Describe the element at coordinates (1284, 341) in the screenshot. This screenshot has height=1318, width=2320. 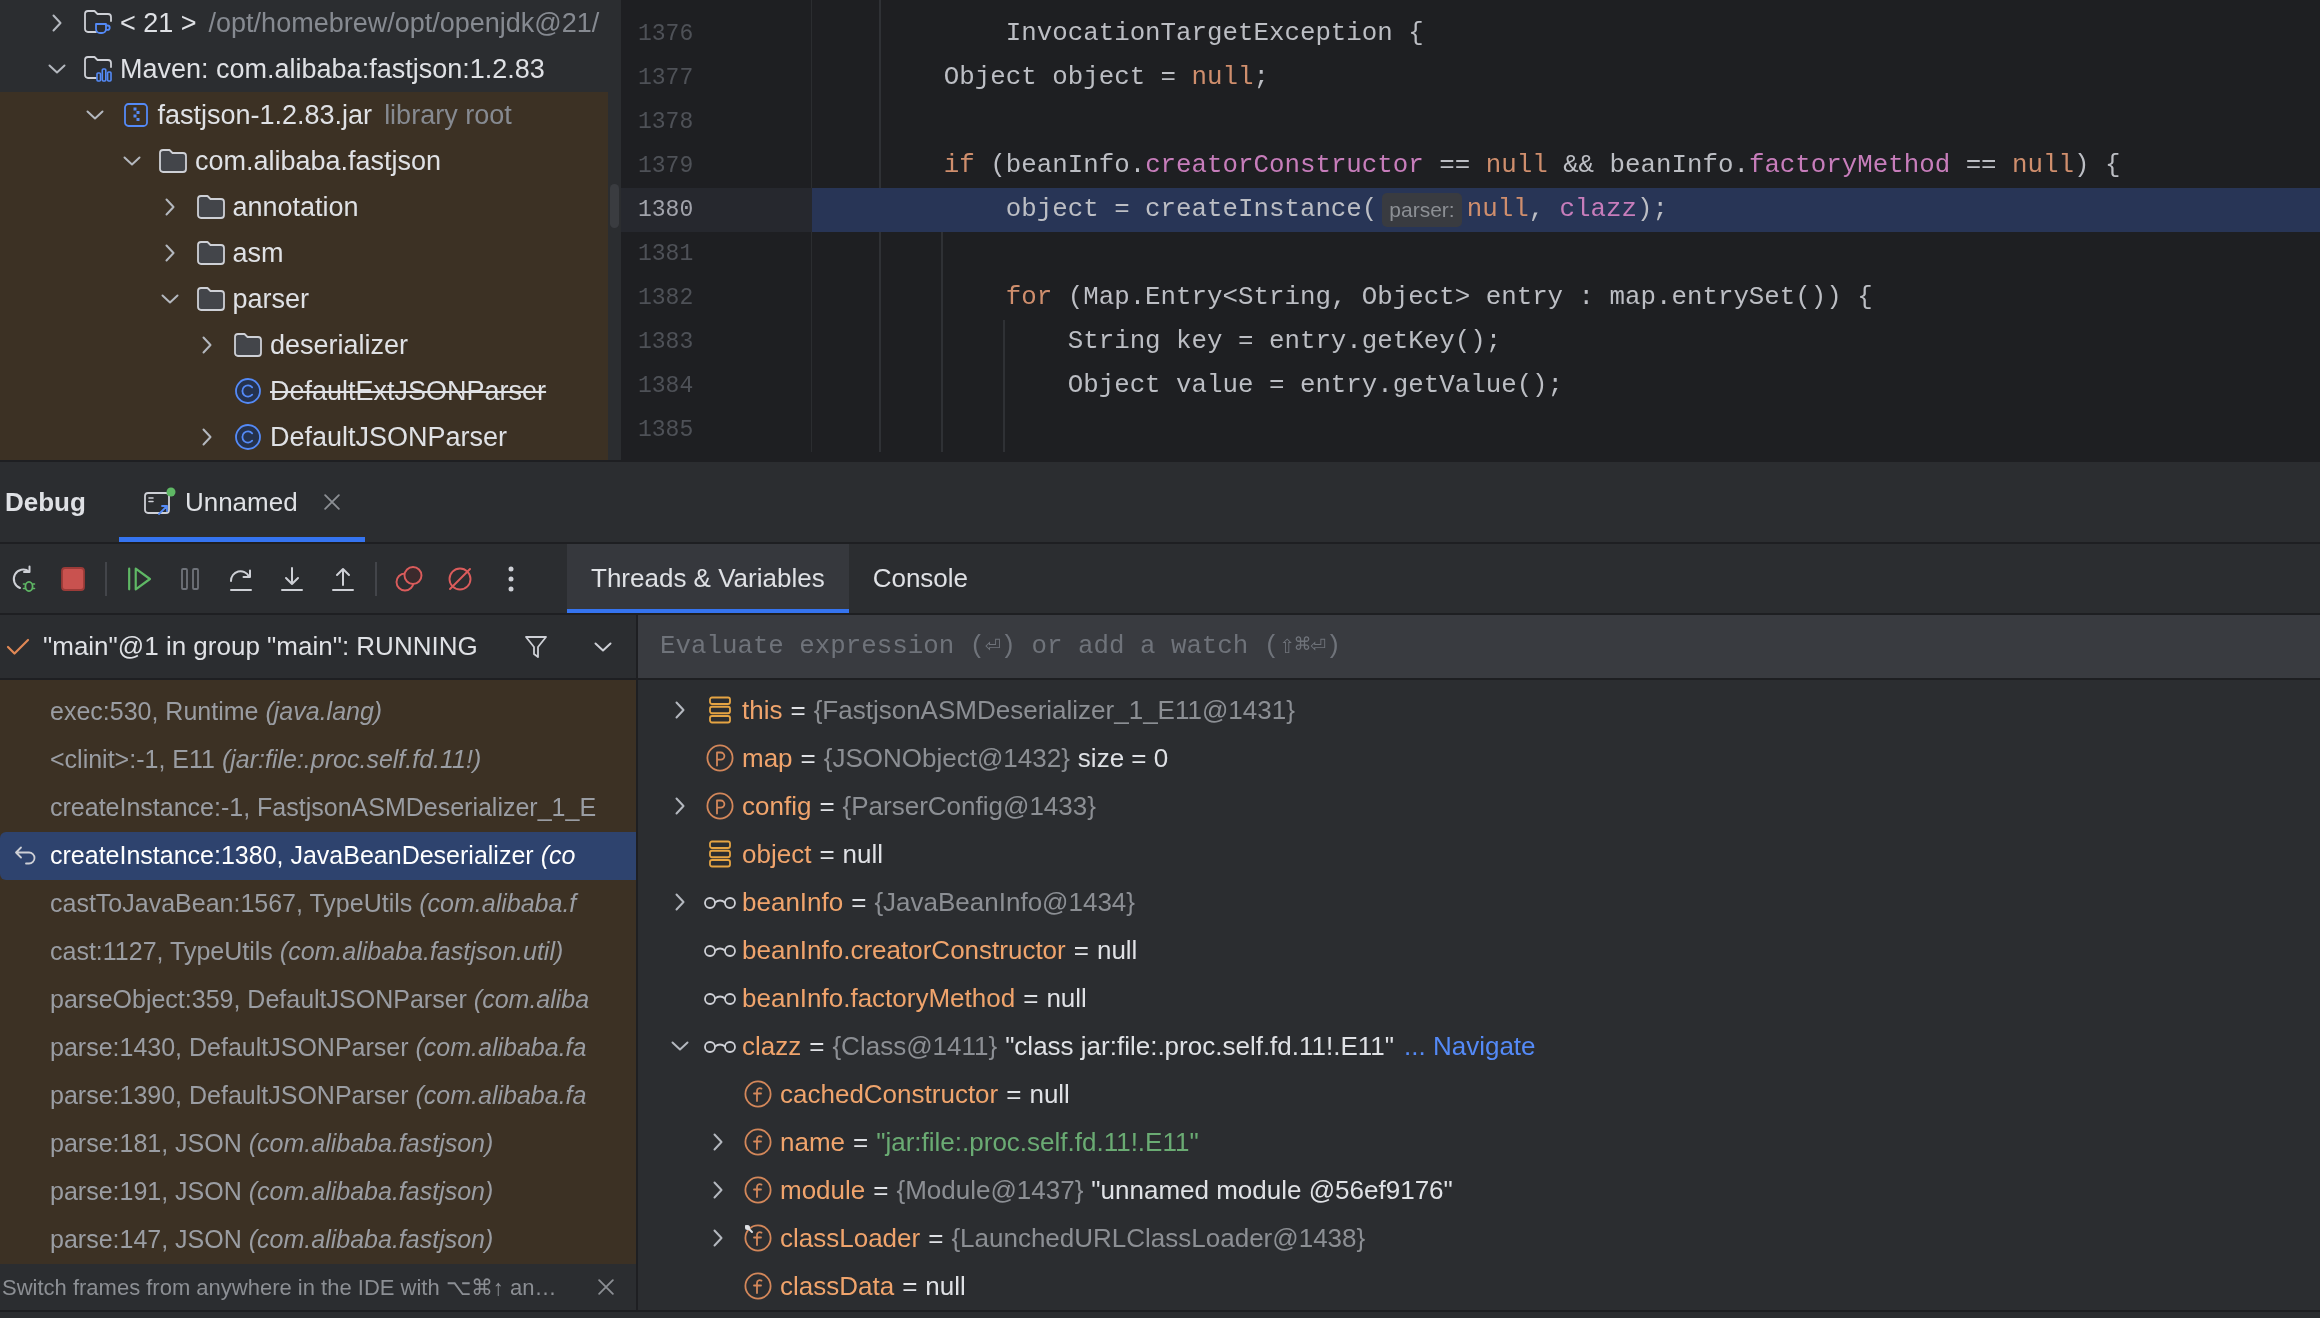
I see `code-text: String key = entry.getKey();` at that location.